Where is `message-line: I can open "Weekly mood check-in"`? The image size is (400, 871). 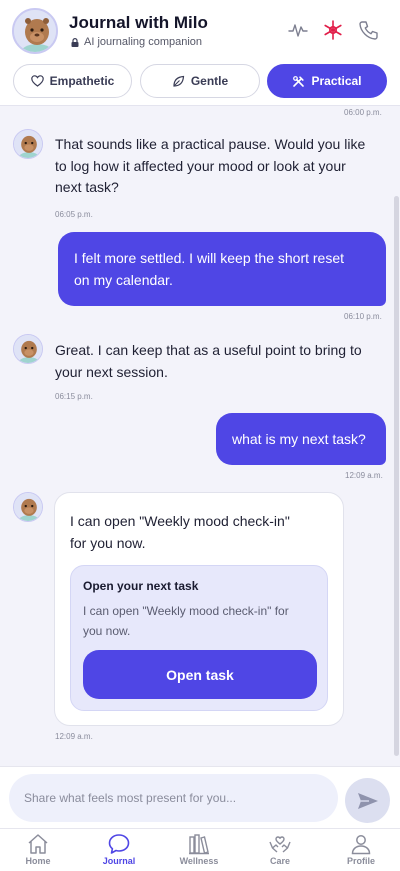
message-line: I can open "Weekly mood check-in" is located at coordinates (180, 521).